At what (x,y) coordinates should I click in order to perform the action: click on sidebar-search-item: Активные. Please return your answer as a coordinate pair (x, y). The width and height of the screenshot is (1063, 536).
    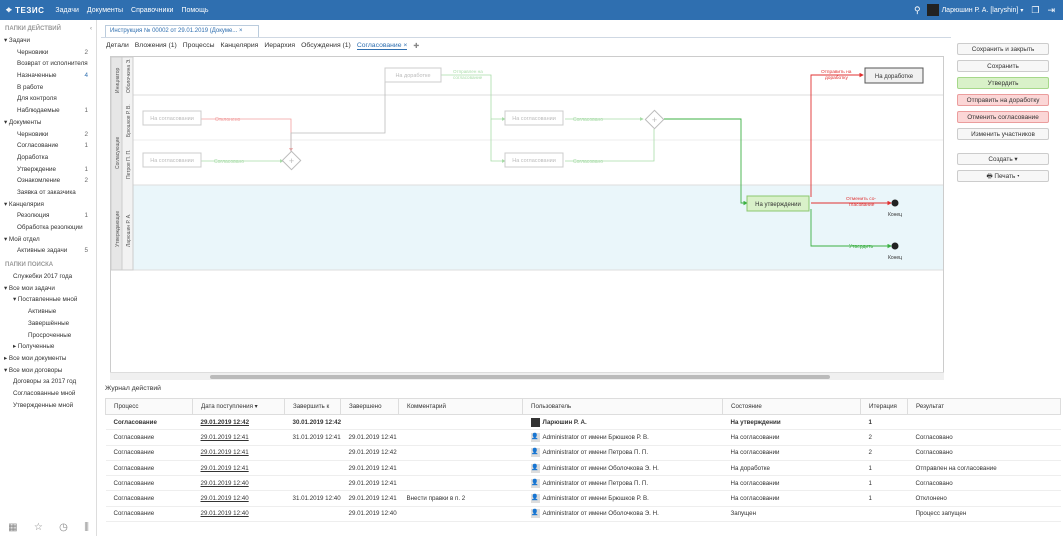
    Looking at the image, I should click on (48, 312).